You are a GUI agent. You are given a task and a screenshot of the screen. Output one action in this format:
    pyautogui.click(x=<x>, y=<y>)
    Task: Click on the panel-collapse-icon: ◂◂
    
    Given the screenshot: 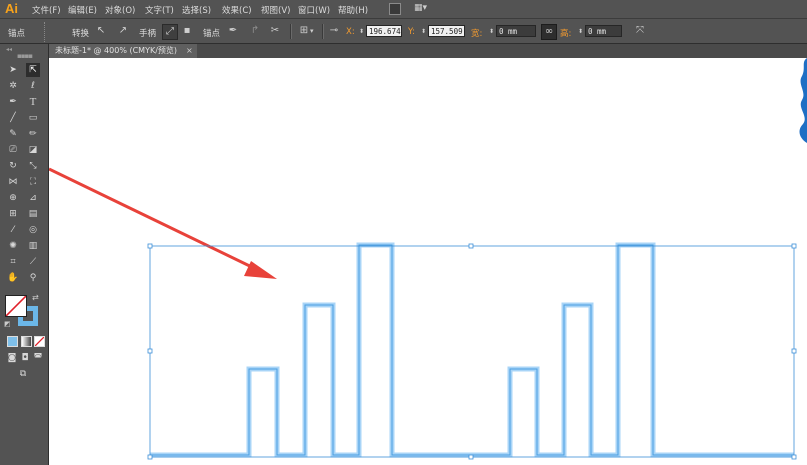 What is the action you would take?
    pyautogui.click(x=9, y=49)
    